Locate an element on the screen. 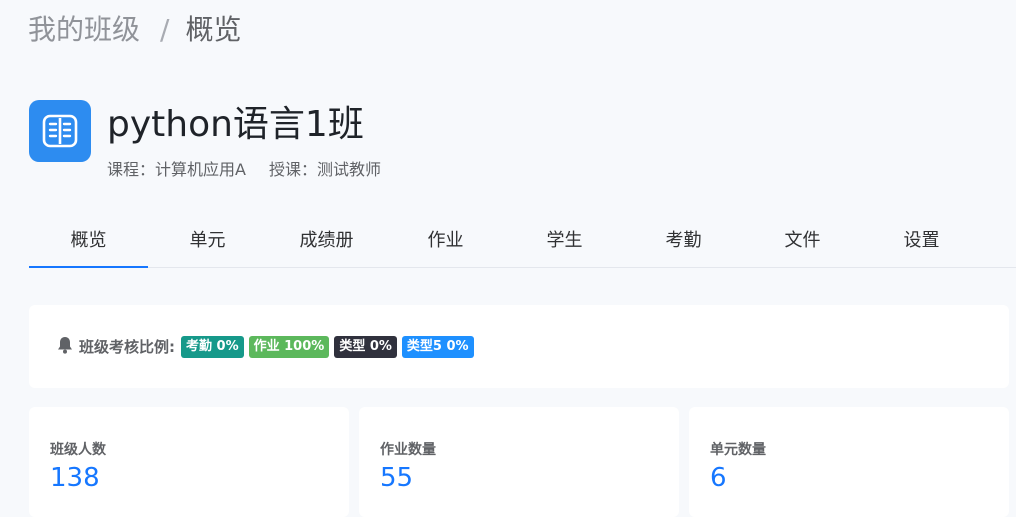 The width and height of the screenshot is (1016, 517). class-meta: 课程：计算机应用A 授课：测试教师 is located at coordinates (244, 168).